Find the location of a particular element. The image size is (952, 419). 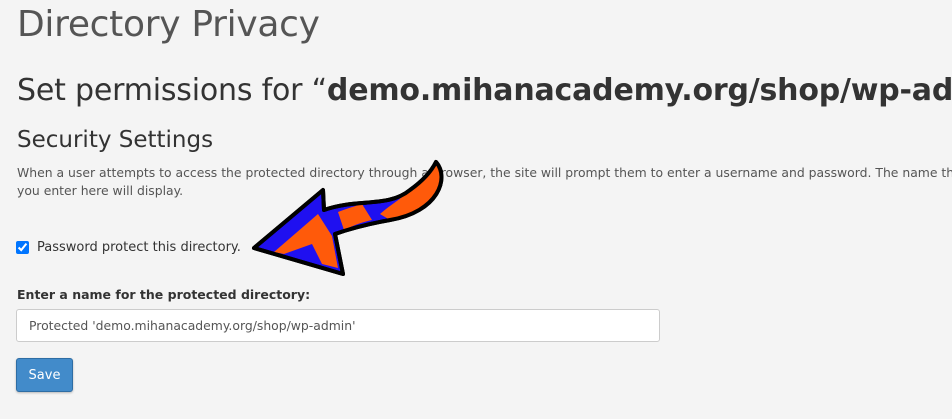

arrow-stripe-middle is located at coordinates (355, 217).